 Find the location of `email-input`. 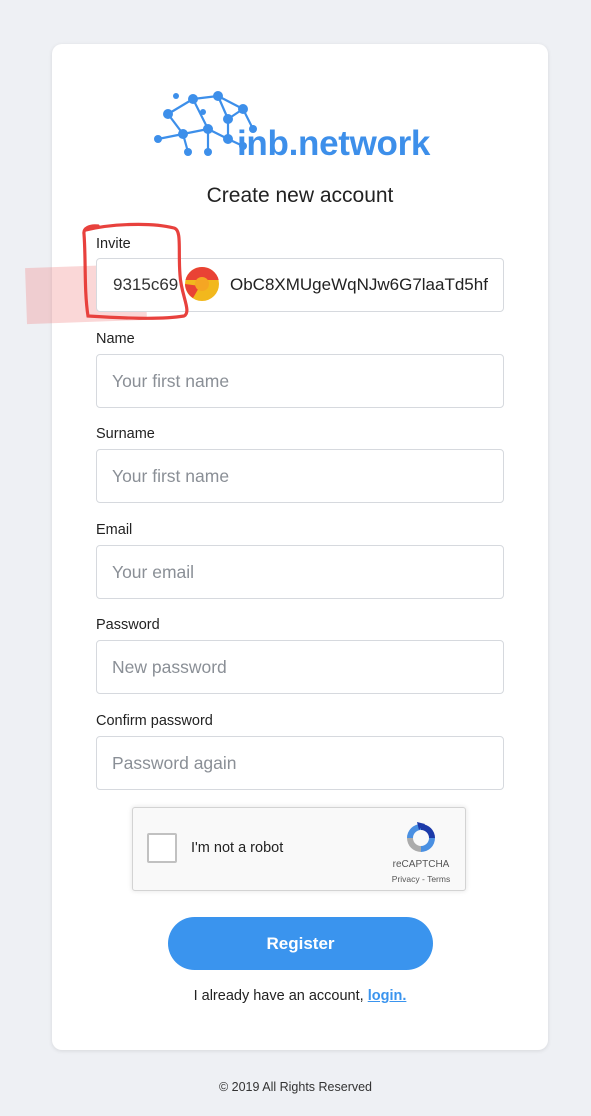

email-input is located at coordinates (300, 572).